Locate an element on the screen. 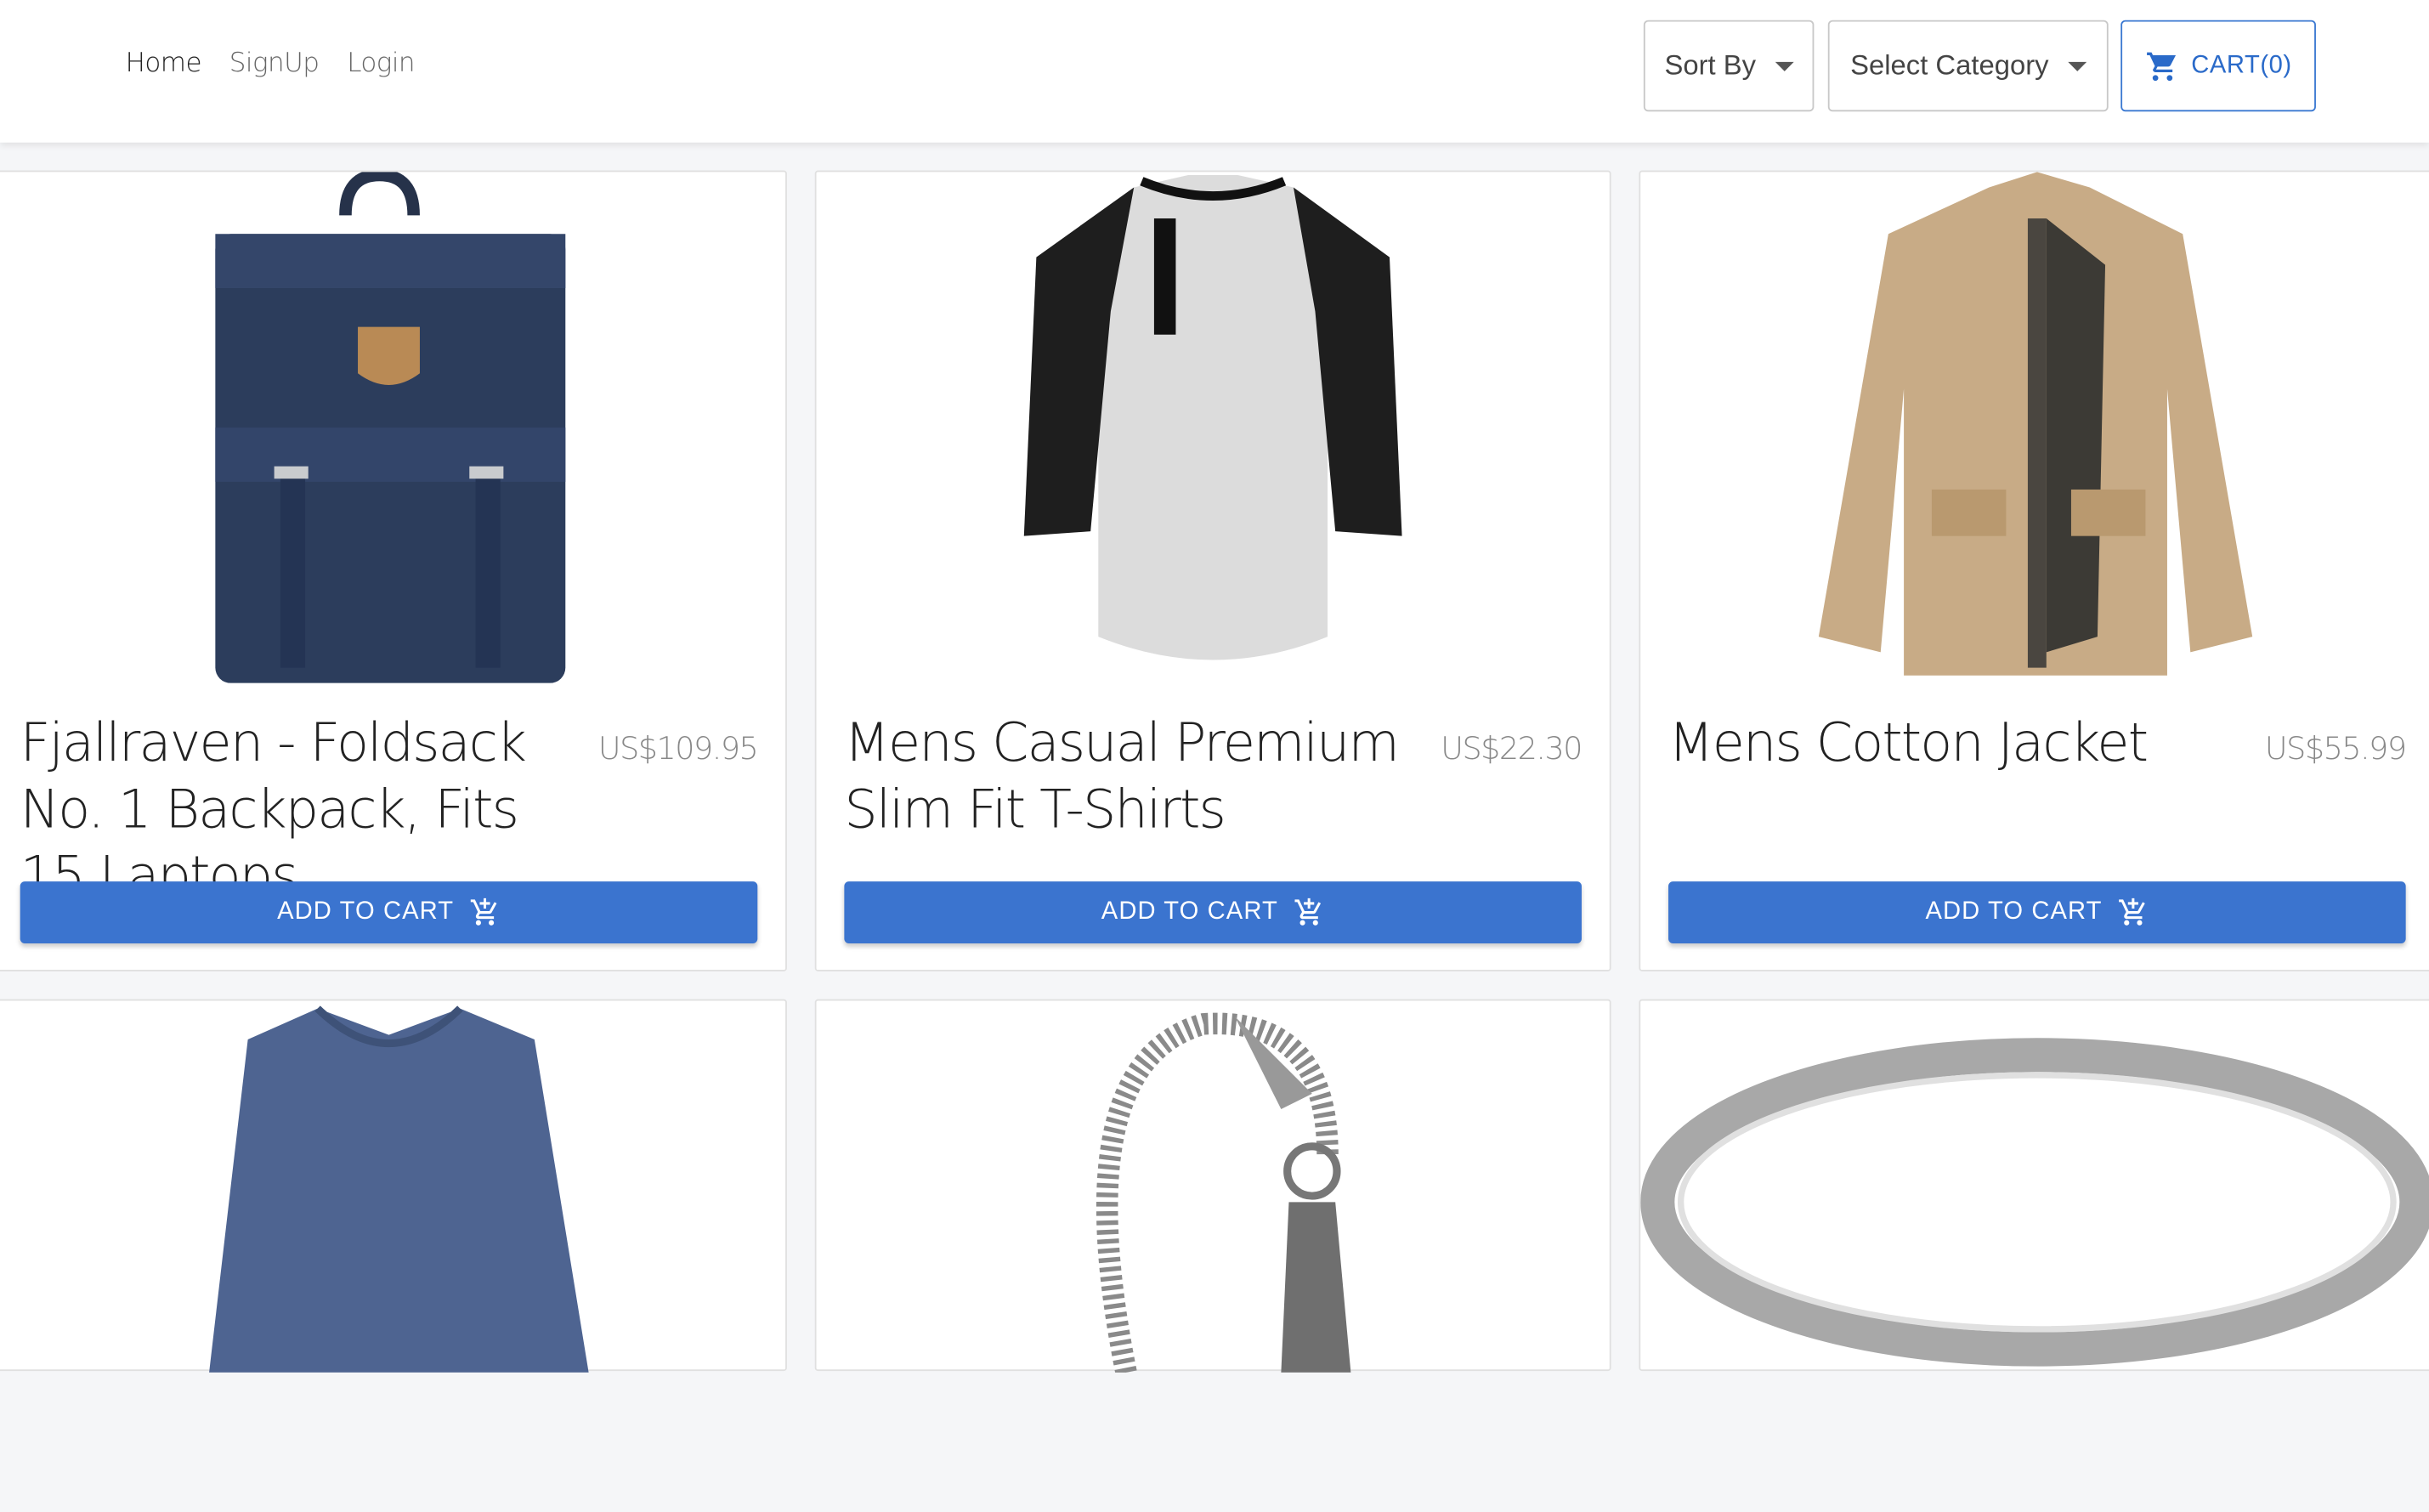 This screenshot has width=2429, height=1512. cart-button: CART(0) is located at coordinates (2218, 66).